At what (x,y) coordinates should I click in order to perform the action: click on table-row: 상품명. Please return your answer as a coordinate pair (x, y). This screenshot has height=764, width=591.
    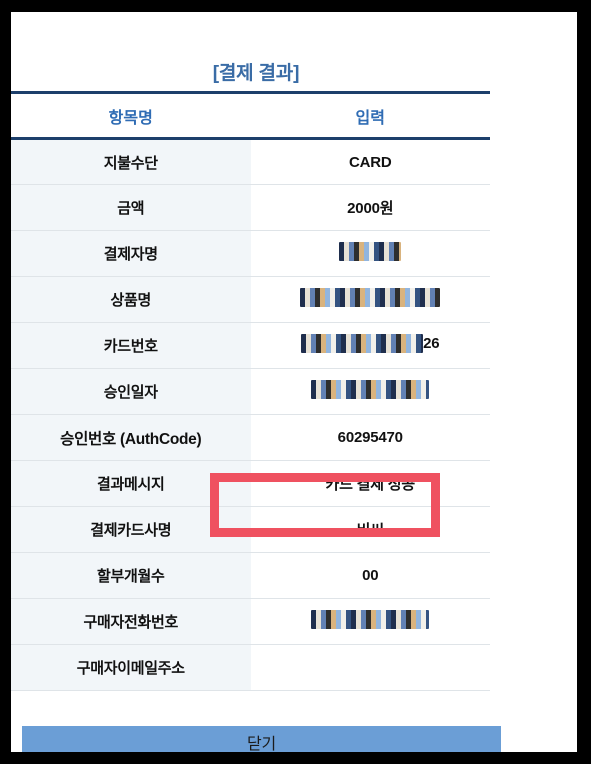
    Looking at the image, I should click on (250, 299).